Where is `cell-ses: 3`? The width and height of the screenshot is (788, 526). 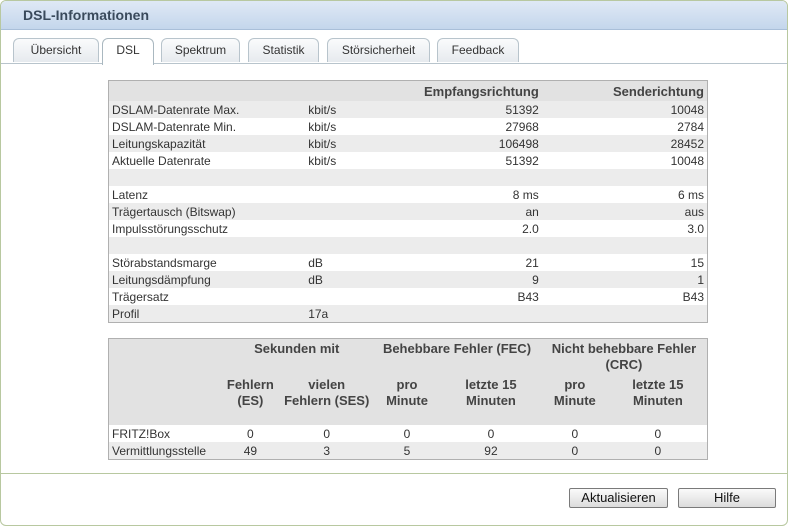
cell-ses: 3 is located at coordinates (327, 451).